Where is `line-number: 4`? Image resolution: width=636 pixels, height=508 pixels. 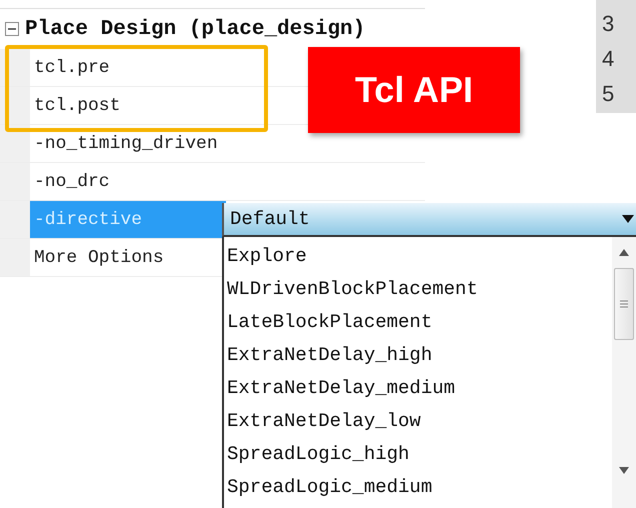
line-number: 4 is located at coordinates (608, 59).